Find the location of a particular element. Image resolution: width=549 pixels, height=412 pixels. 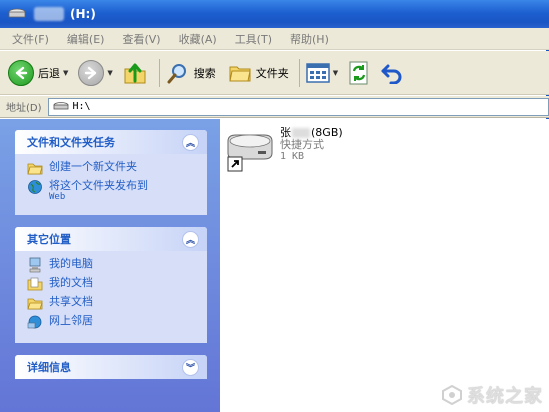

task-publish-web-sub: Web is located at coordinates (57, 197).